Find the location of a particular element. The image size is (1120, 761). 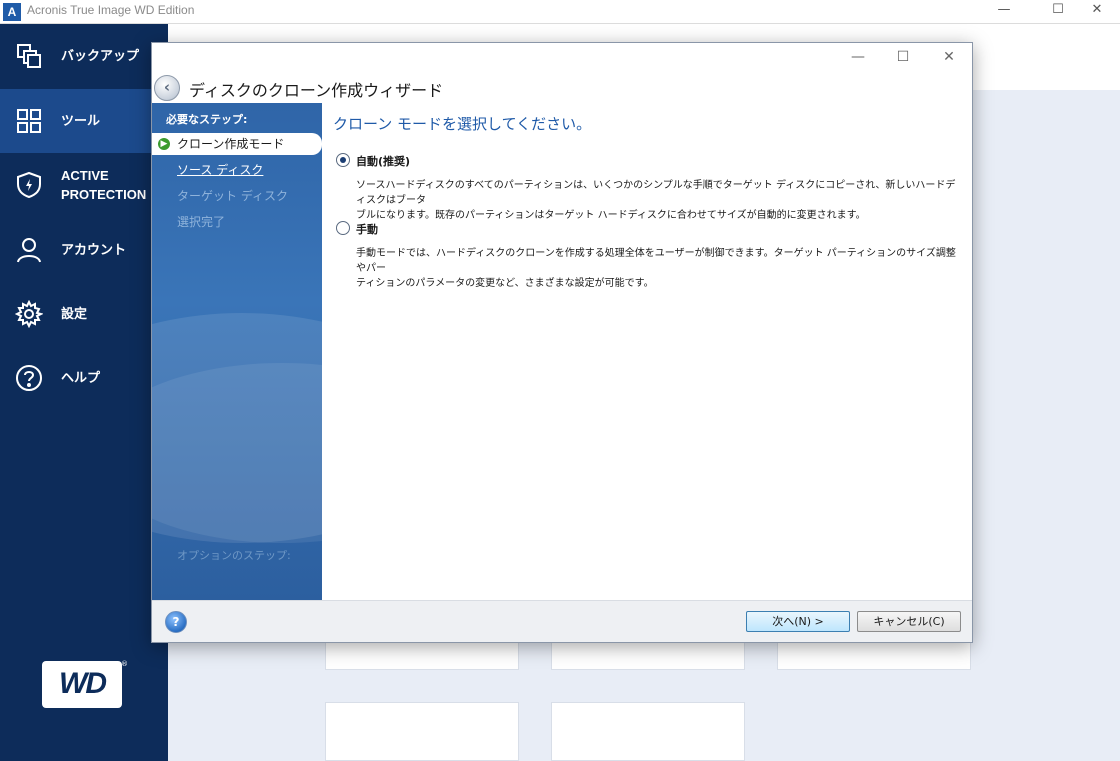

sidebar-item-active-protection: ACTIVE PROTECTION is located at coordinates (84, 185).